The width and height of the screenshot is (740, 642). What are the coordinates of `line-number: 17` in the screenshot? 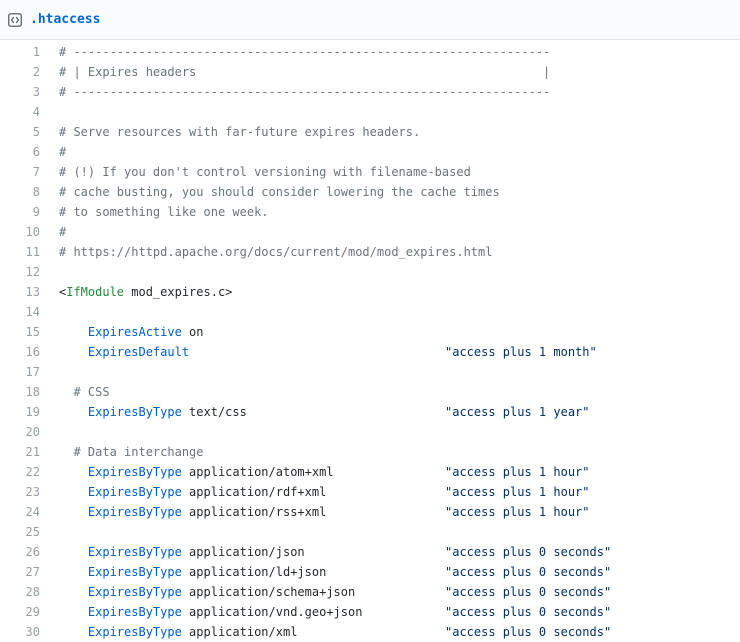 It's located at (20, 372).